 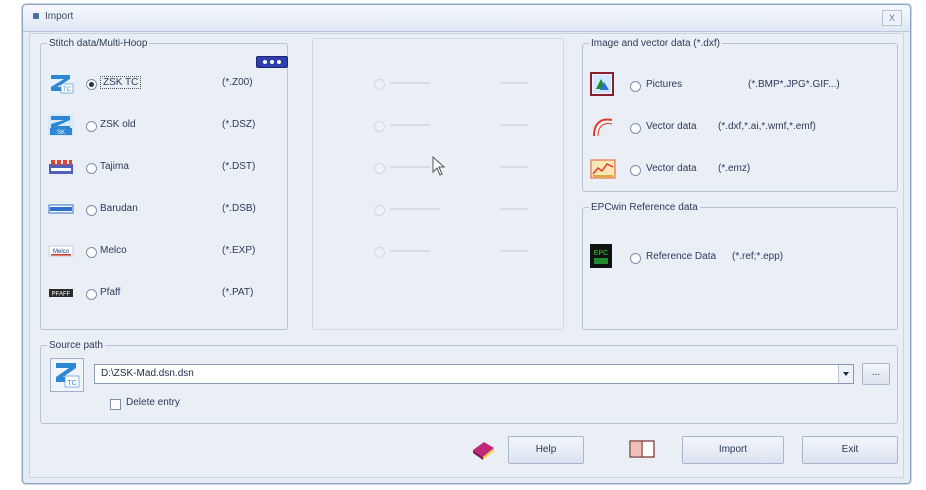 I want to click on ext-reference-data: (*.ref;*.epp), so click(x=758, y=256).